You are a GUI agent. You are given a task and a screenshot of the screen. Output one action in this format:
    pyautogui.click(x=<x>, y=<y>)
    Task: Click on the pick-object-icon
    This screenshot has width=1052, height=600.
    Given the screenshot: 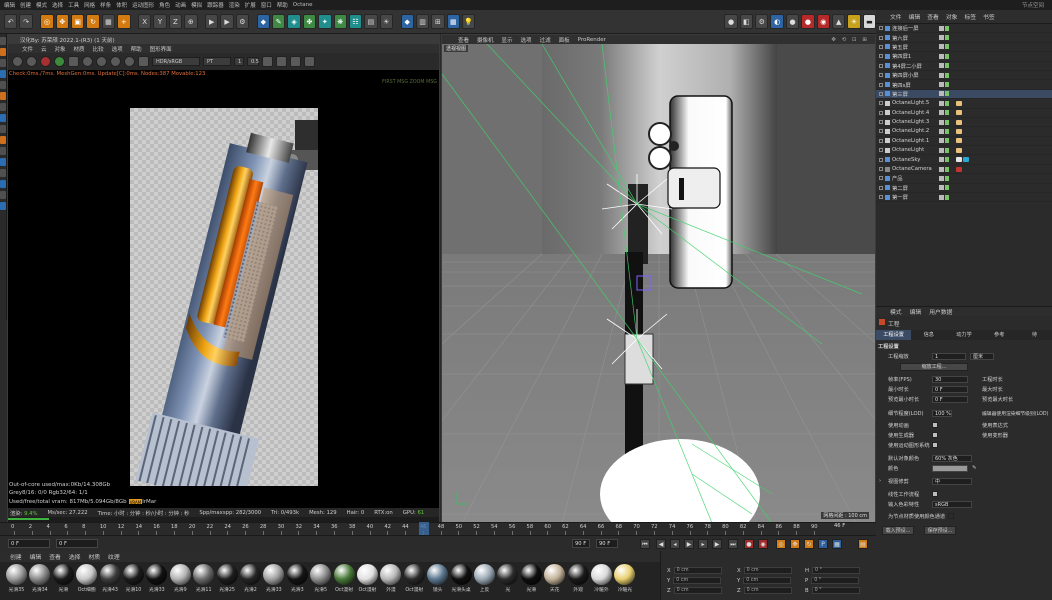 What is the action you would take?
    pyautogui.click(x=129, y=61)
    